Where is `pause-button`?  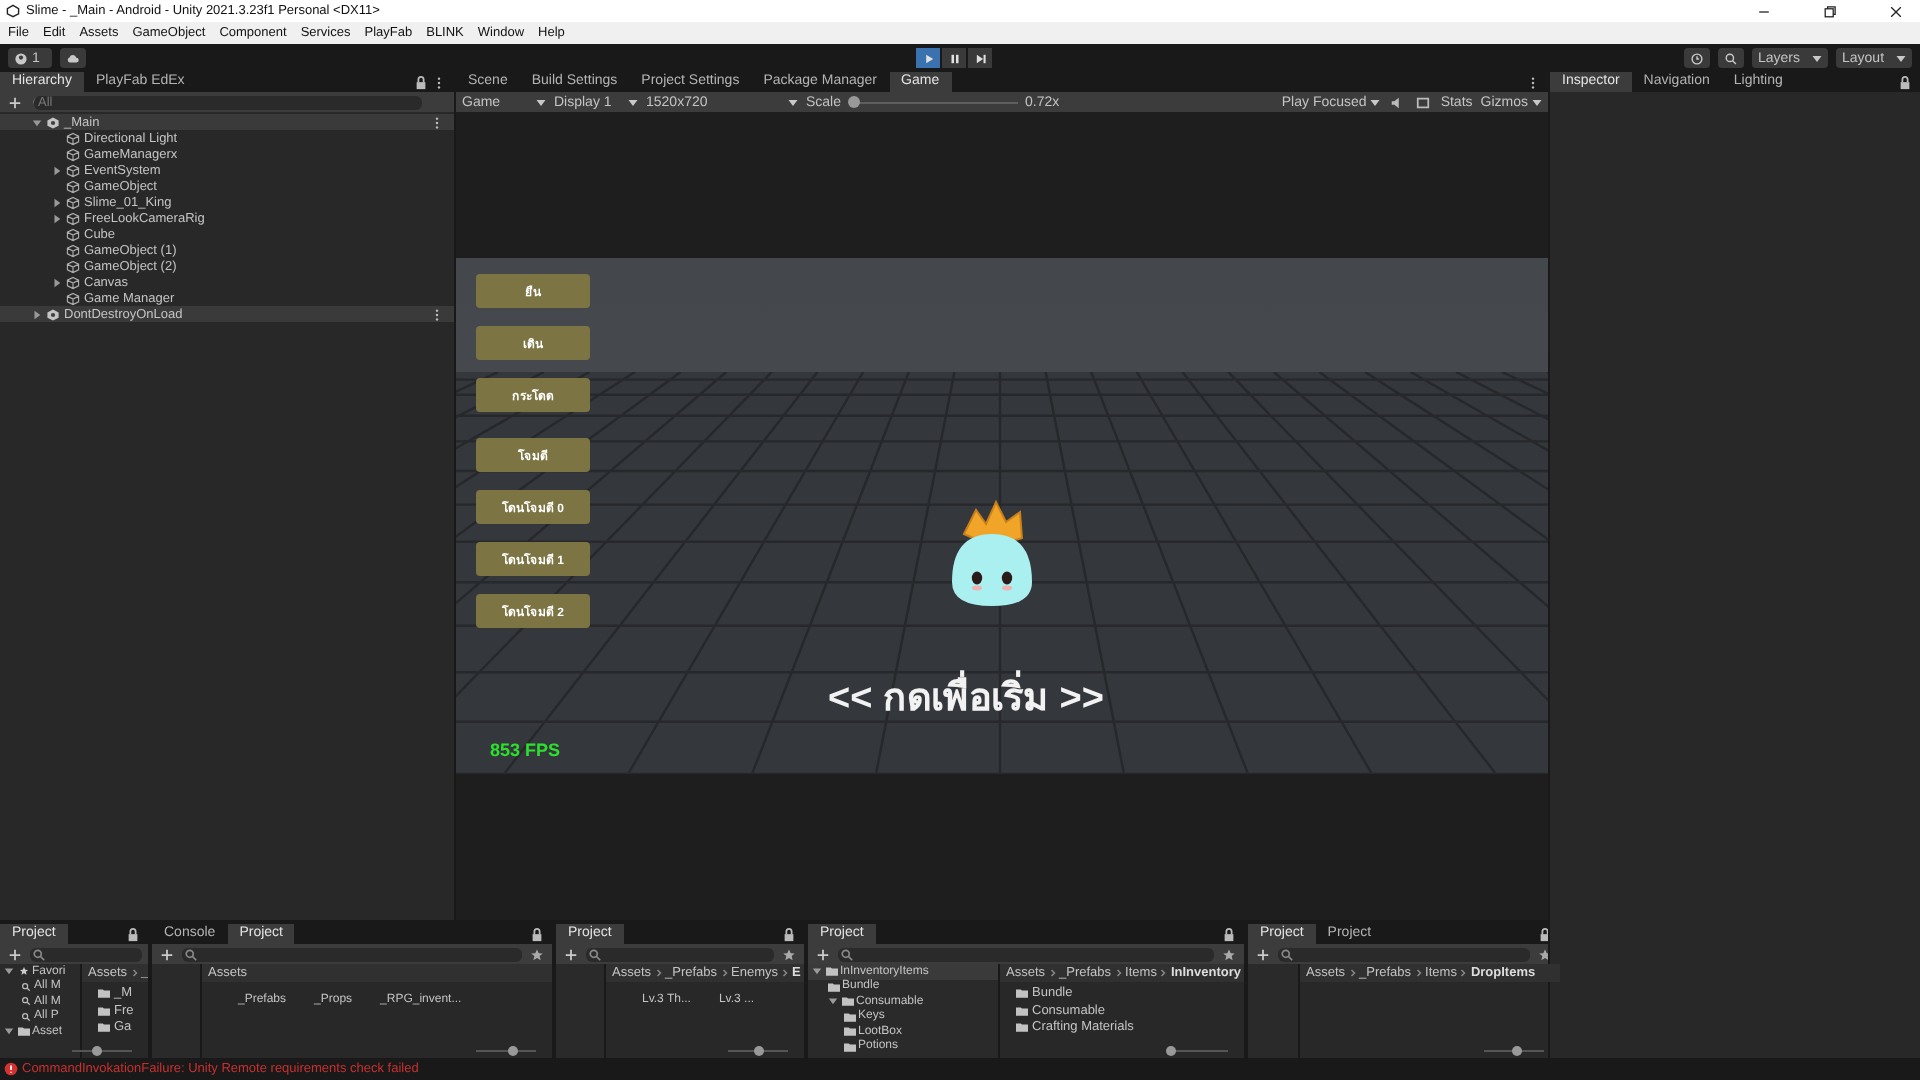 pause-button is located at coordinates (954, 58).